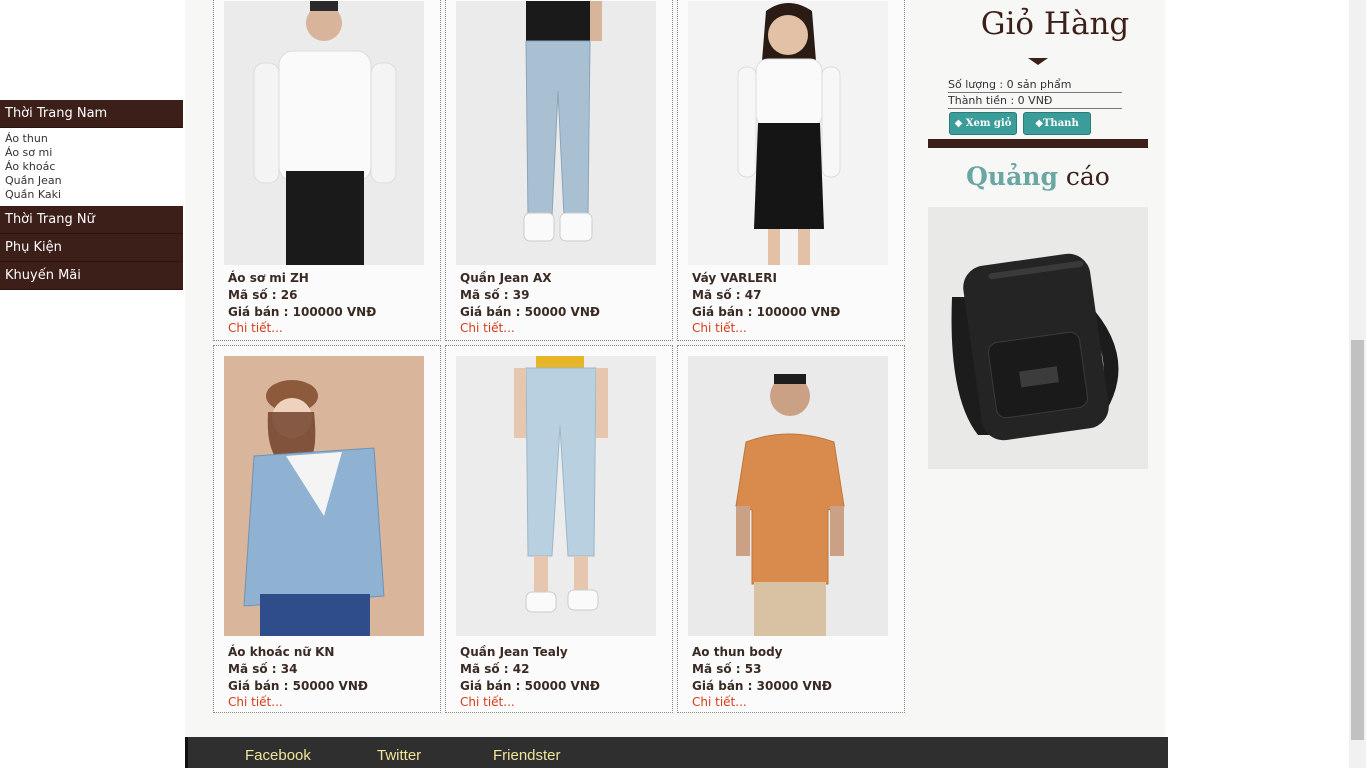 The height and width of the screenshot is (768, 1366). I want to click on product-code: Mã số : 53, so click(727, 669).